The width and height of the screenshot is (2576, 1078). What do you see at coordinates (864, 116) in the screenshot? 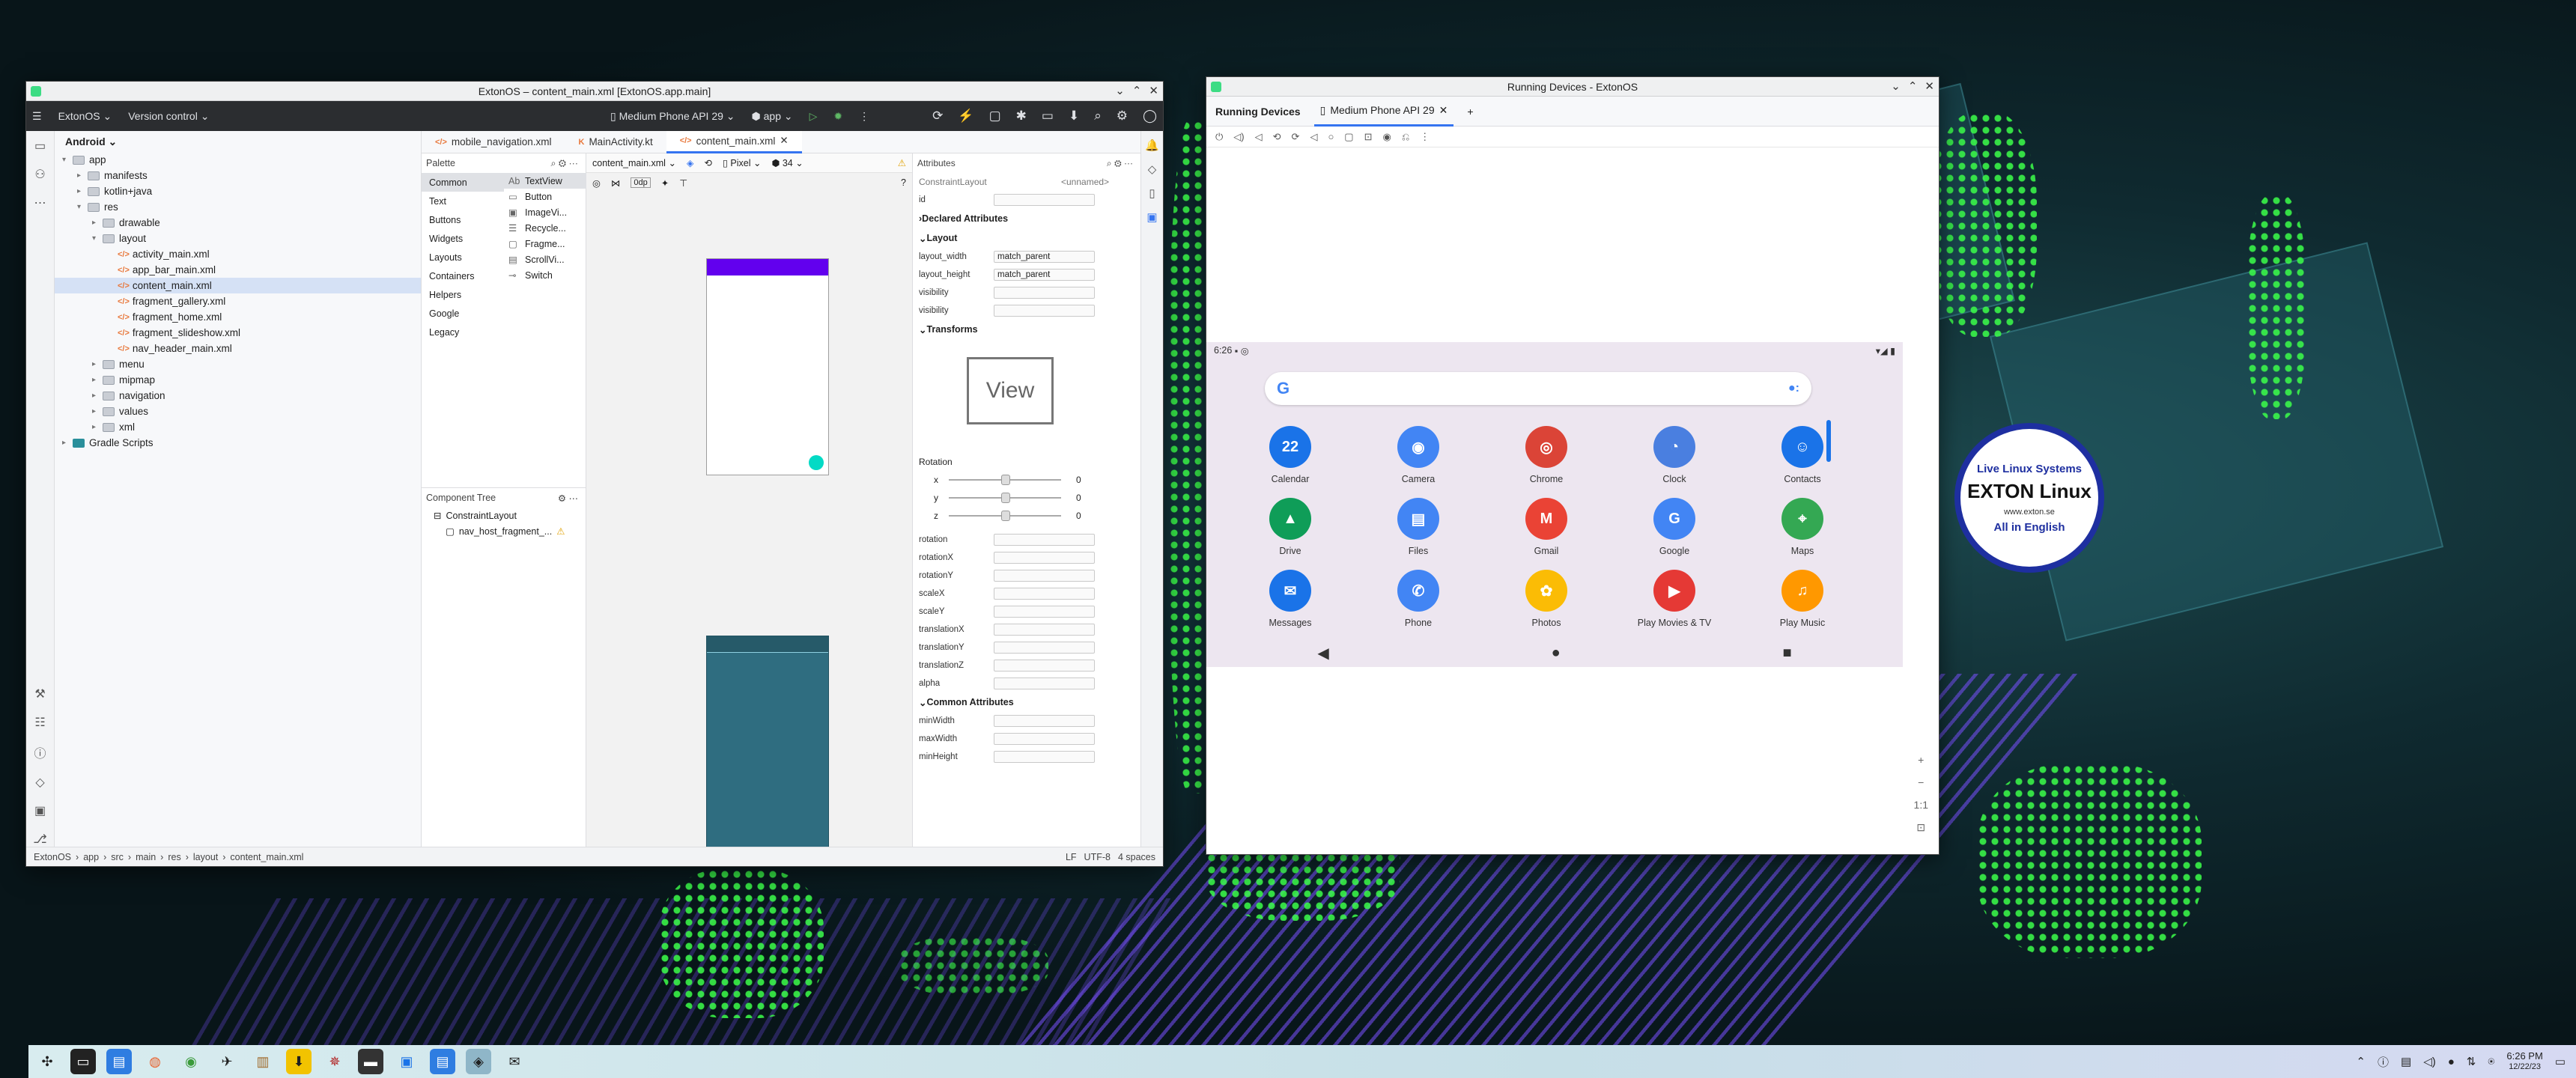
I see `more-icon: ⋮` at bounding box center [864, 116].